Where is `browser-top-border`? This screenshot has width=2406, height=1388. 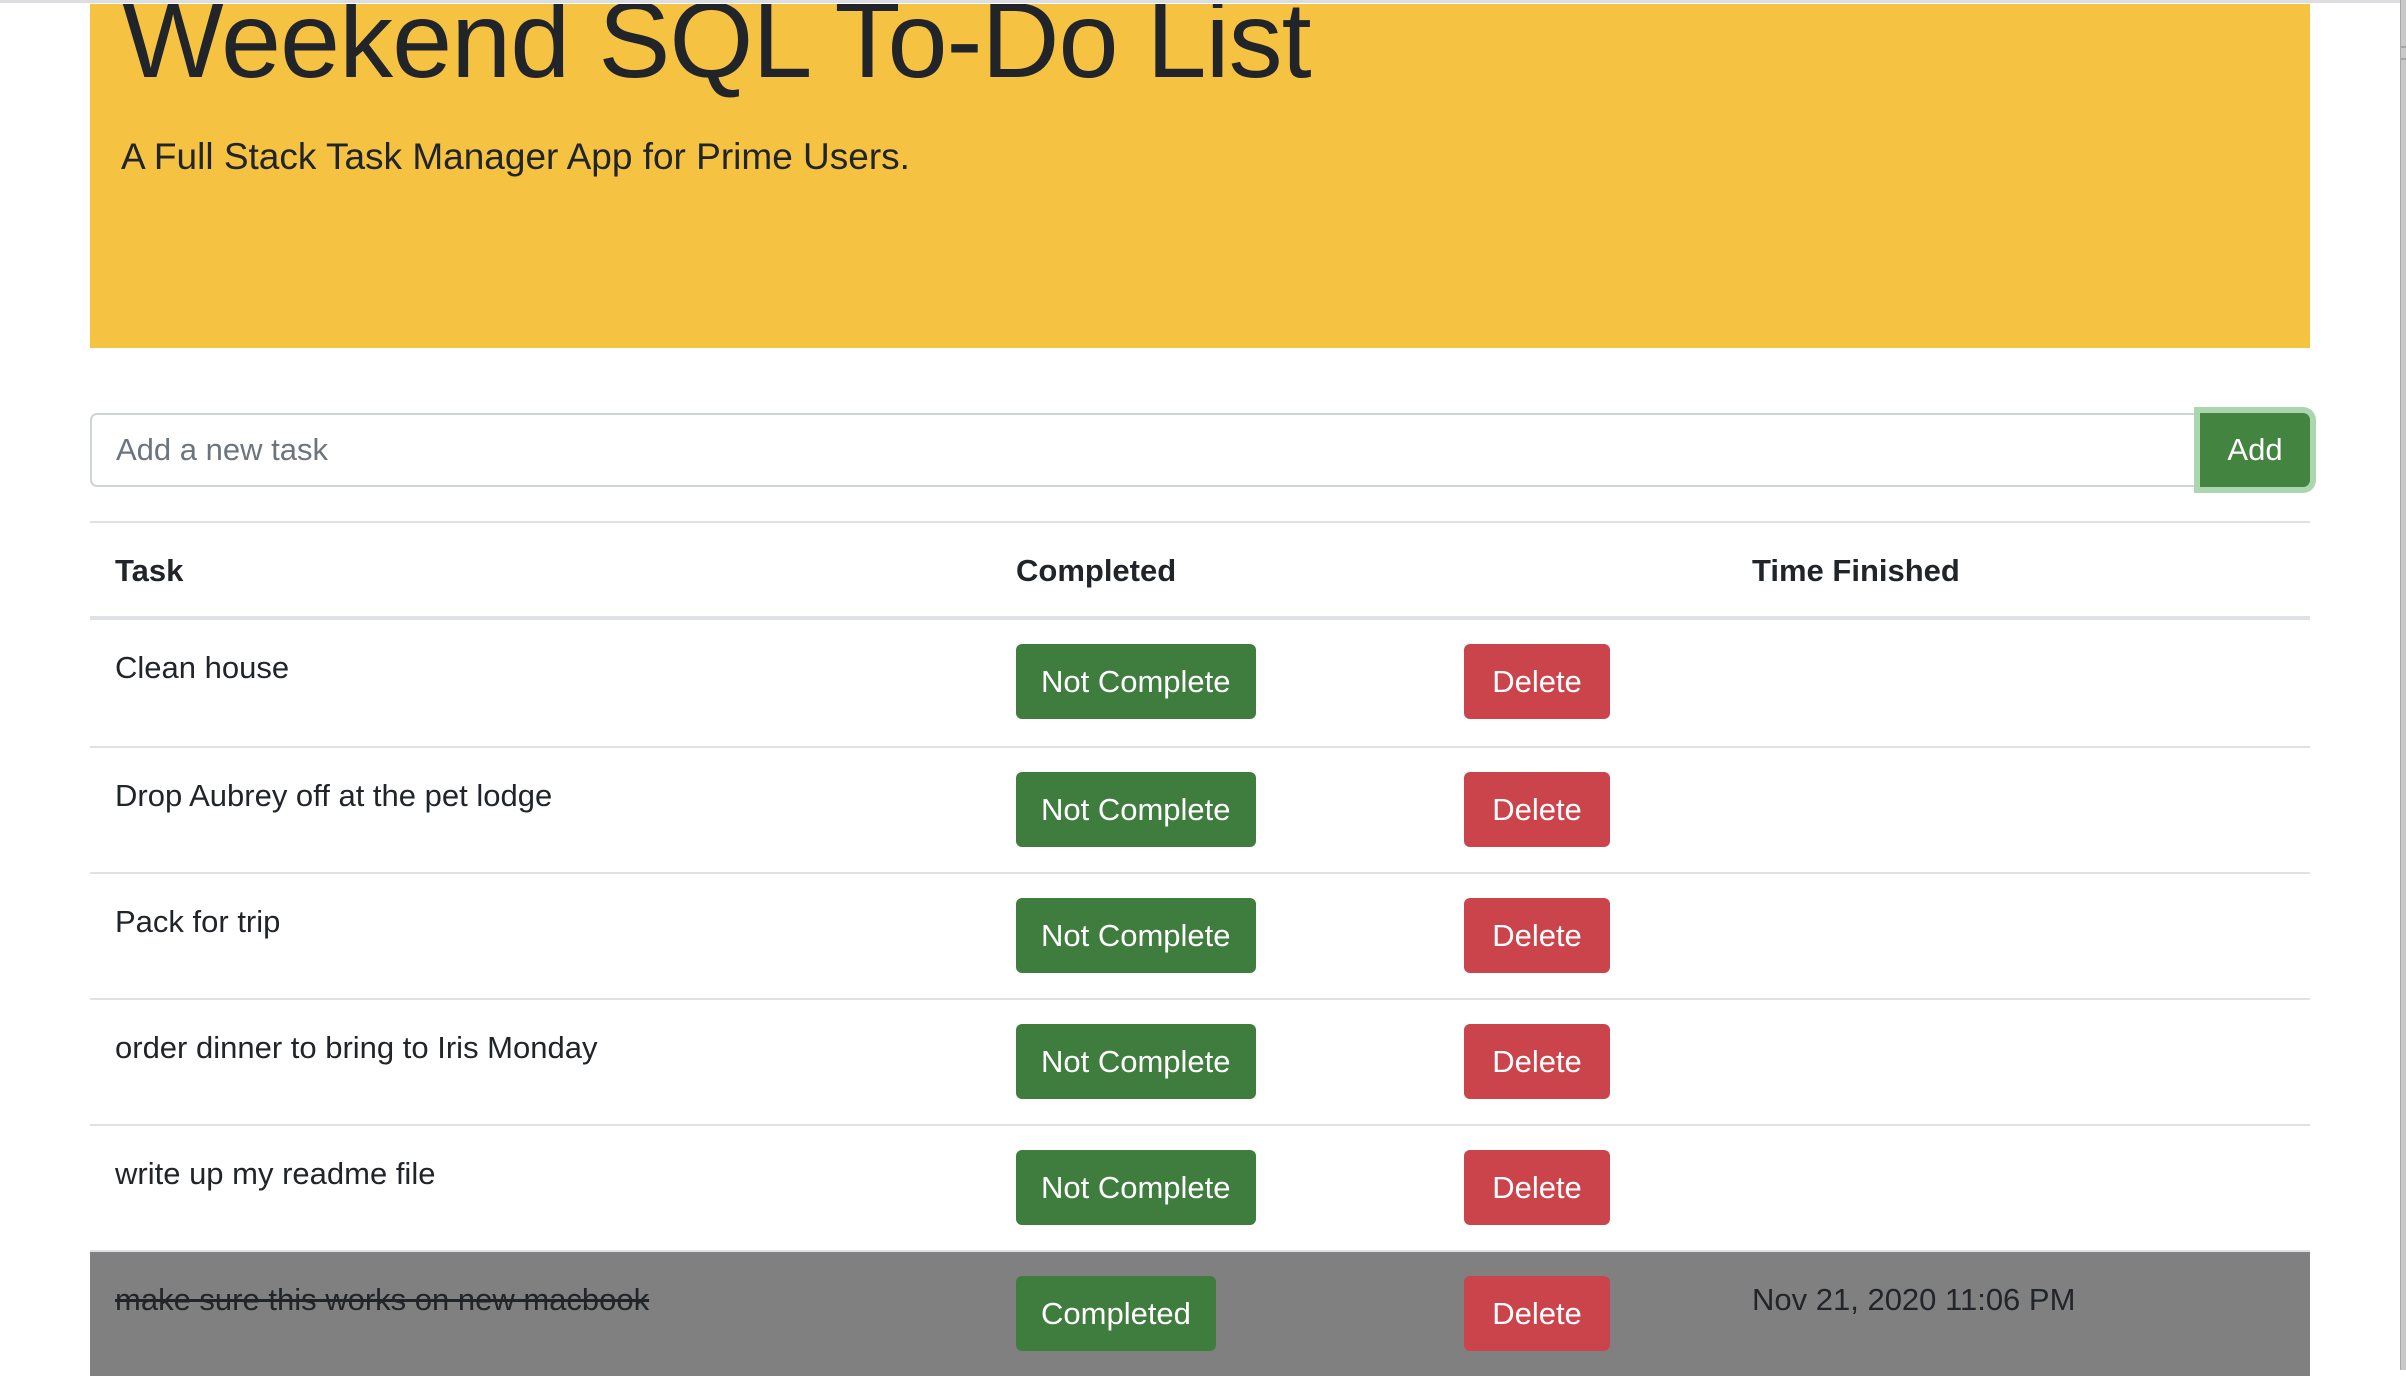
browser-top-border is located at coordinates (1200, 1).